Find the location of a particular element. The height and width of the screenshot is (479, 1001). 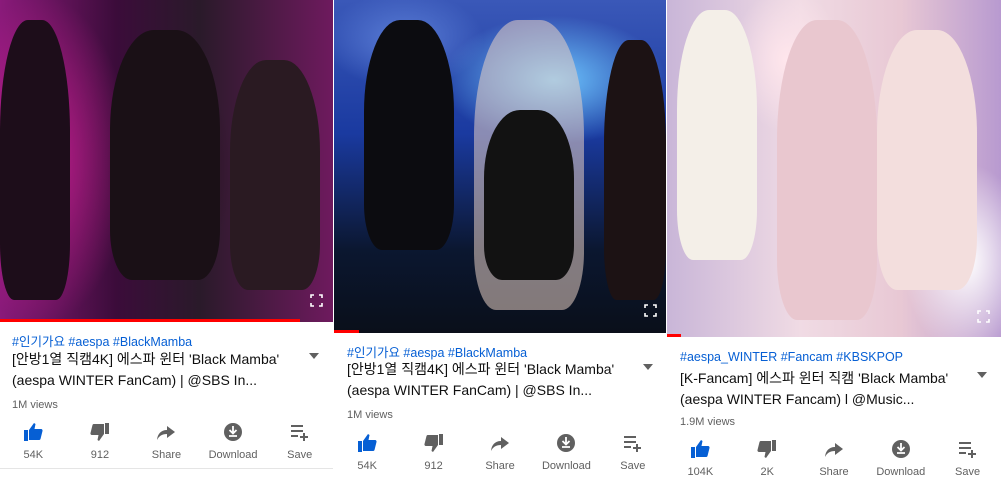

hashtags: #인기가요 #aespa #BlackMamba is located at coordinates (102, 340).